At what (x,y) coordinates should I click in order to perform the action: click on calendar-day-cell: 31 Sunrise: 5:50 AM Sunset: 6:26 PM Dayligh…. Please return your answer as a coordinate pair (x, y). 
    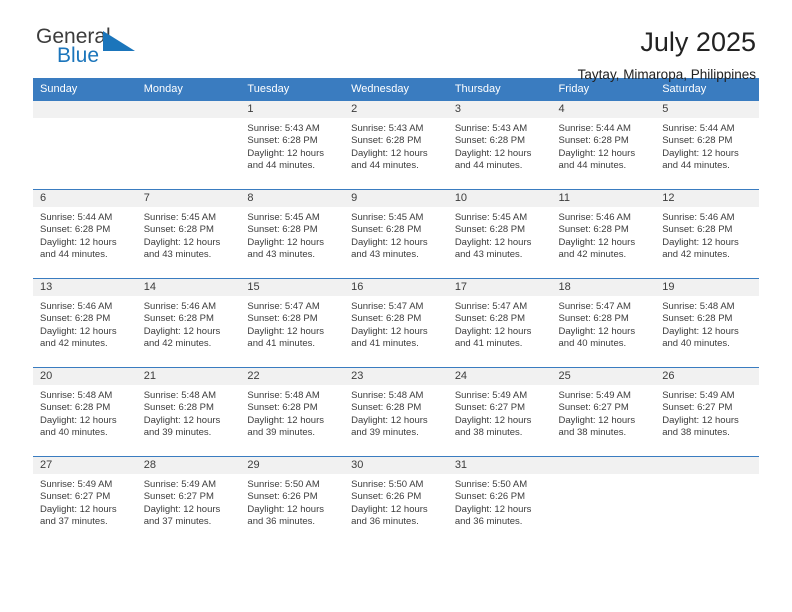
    Looking at the image, I should click on (499, 501).